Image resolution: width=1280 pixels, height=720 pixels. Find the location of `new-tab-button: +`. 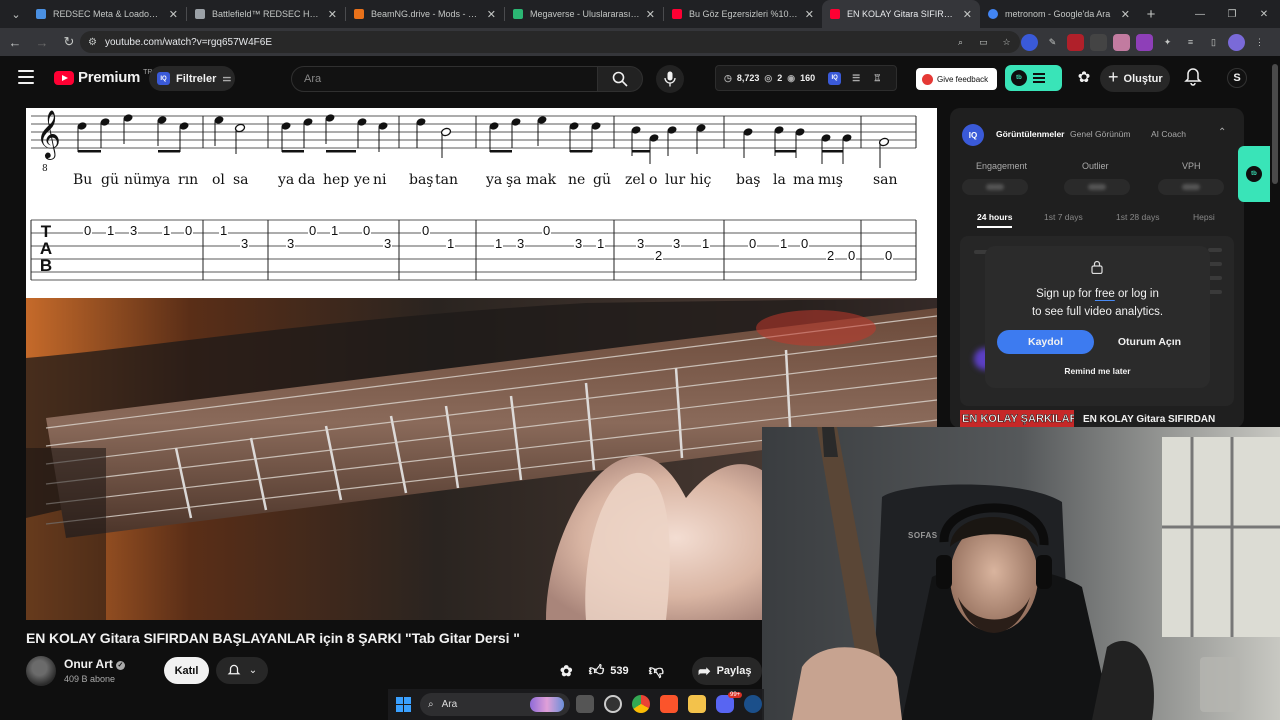

new-tab-button: + is located at coordinates (1151, 14).